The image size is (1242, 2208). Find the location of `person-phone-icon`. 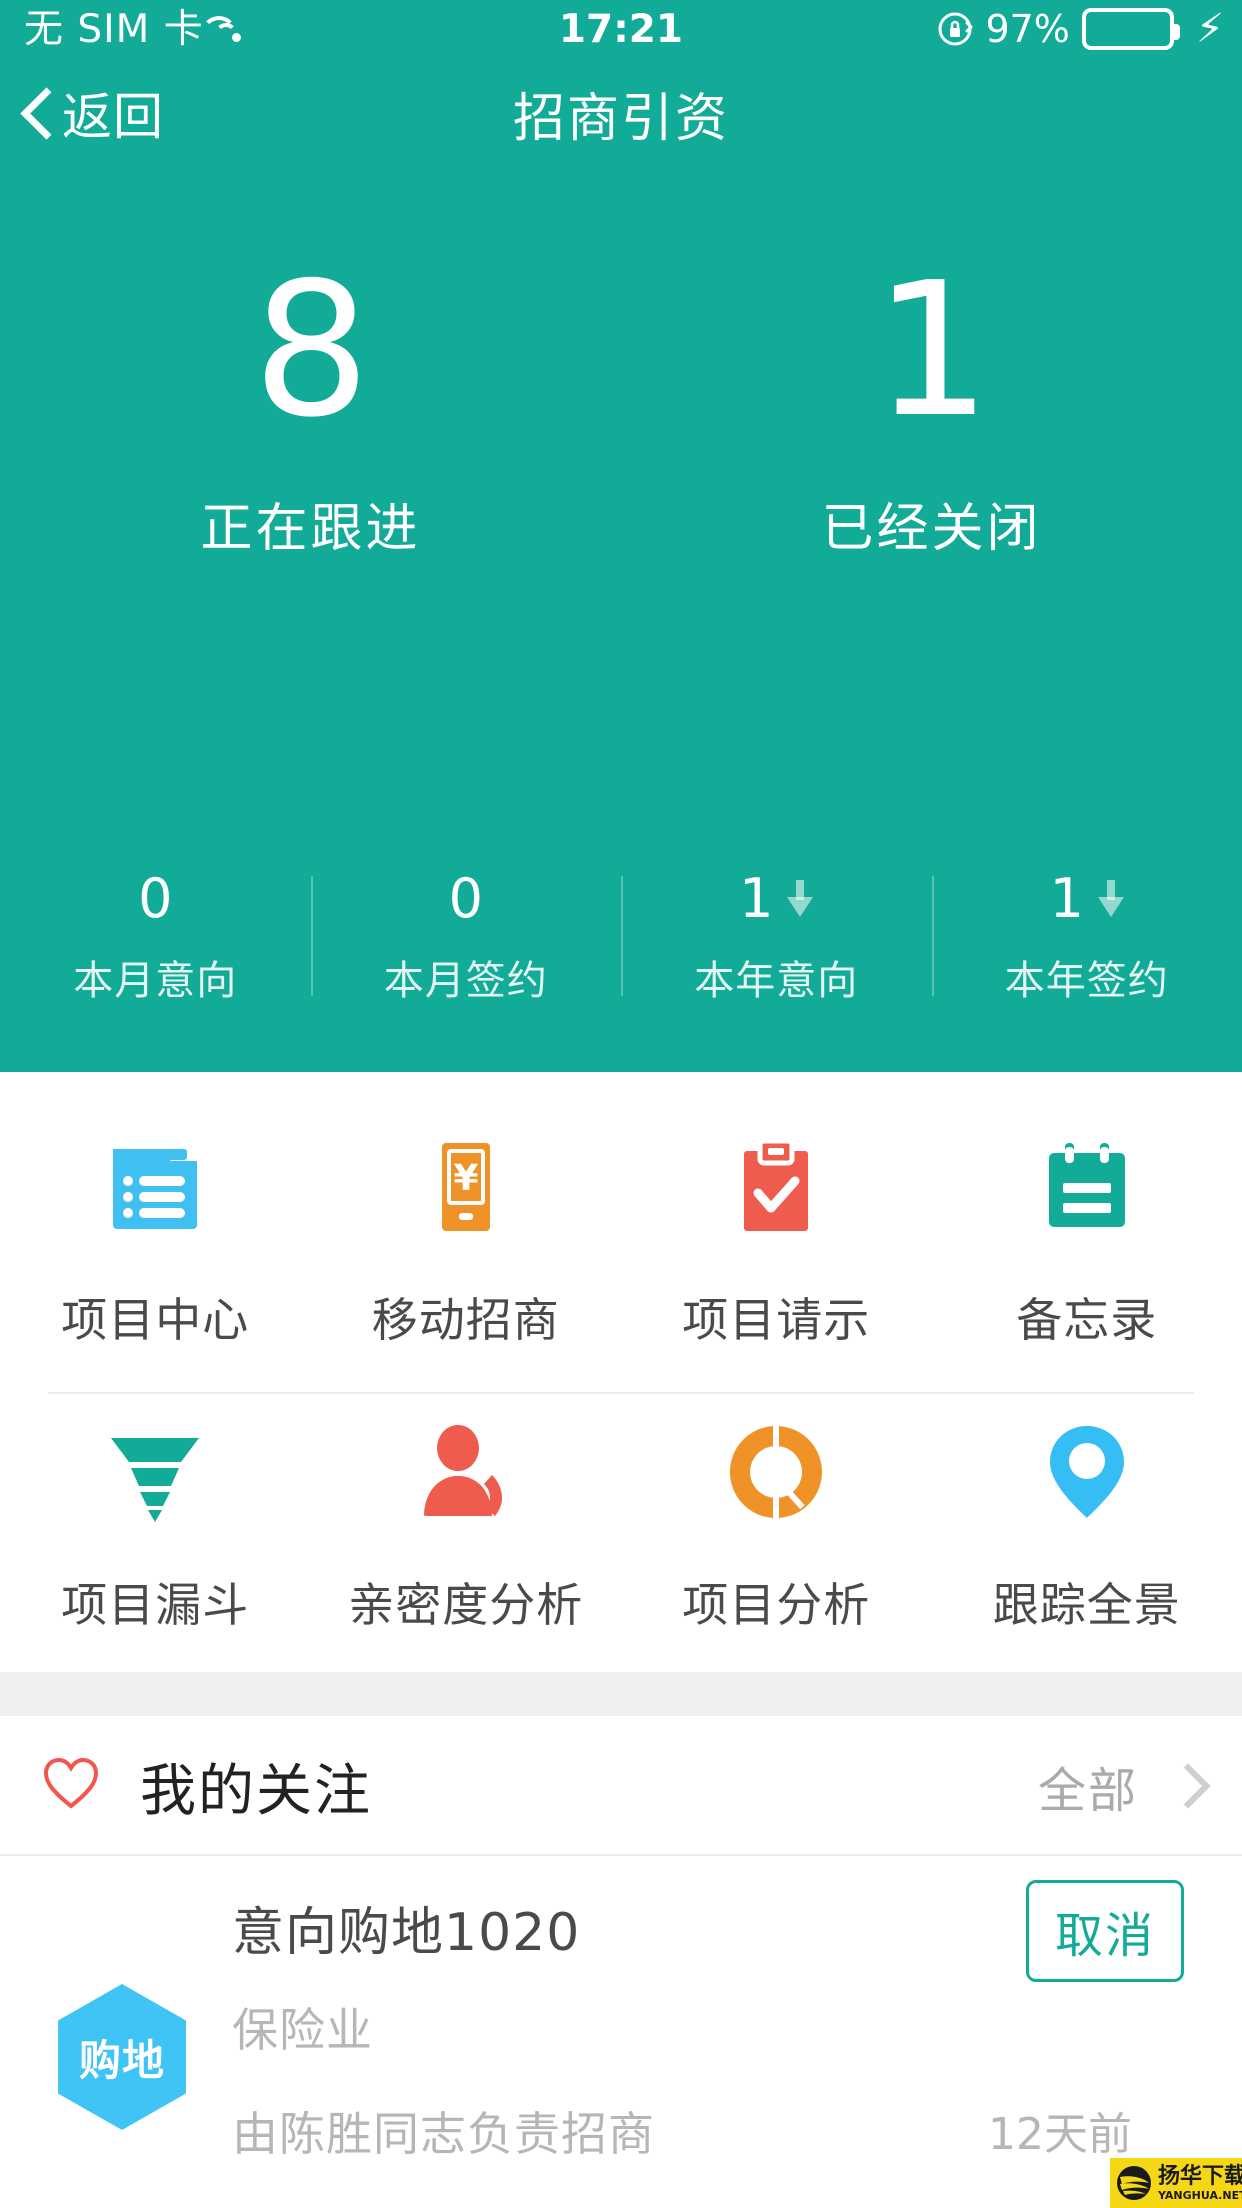

person-phone-icon is located at coordinates (466, 1472).